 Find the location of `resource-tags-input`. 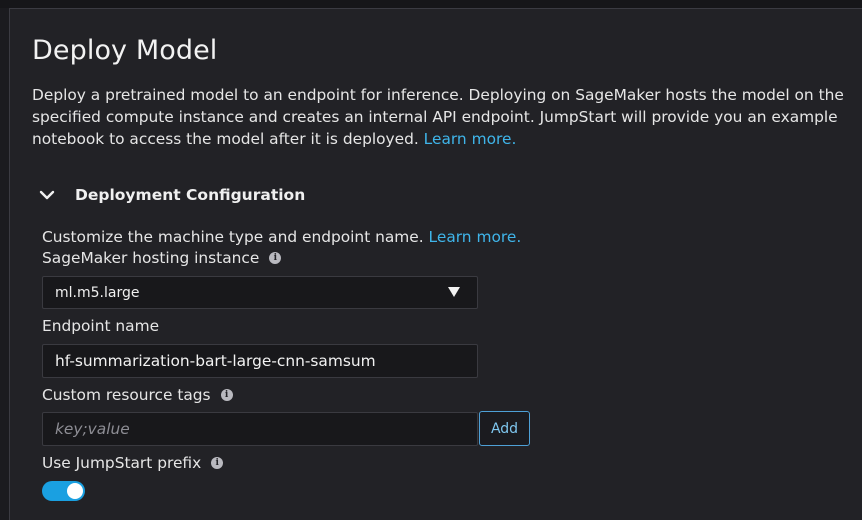

resource-tags-input is located at coordinates (260, 429).